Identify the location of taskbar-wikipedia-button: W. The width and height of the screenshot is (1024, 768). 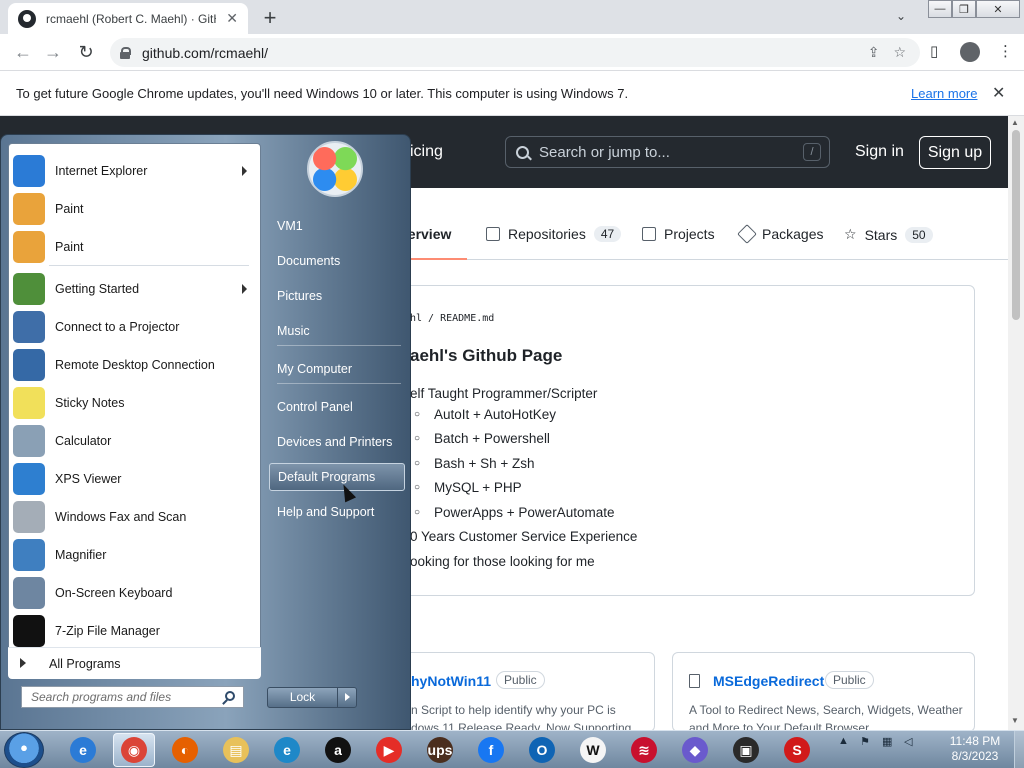
(593, 750).